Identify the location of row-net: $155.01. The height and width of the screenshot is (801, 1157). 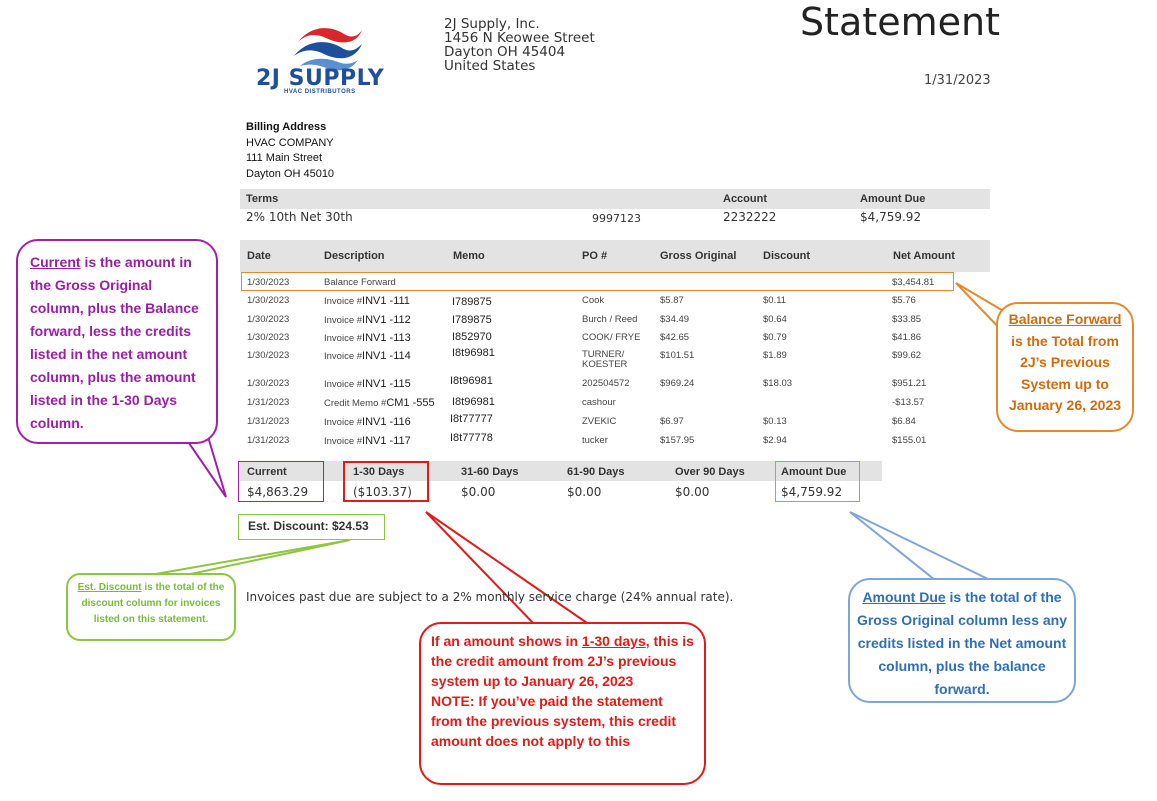
(909, 440).